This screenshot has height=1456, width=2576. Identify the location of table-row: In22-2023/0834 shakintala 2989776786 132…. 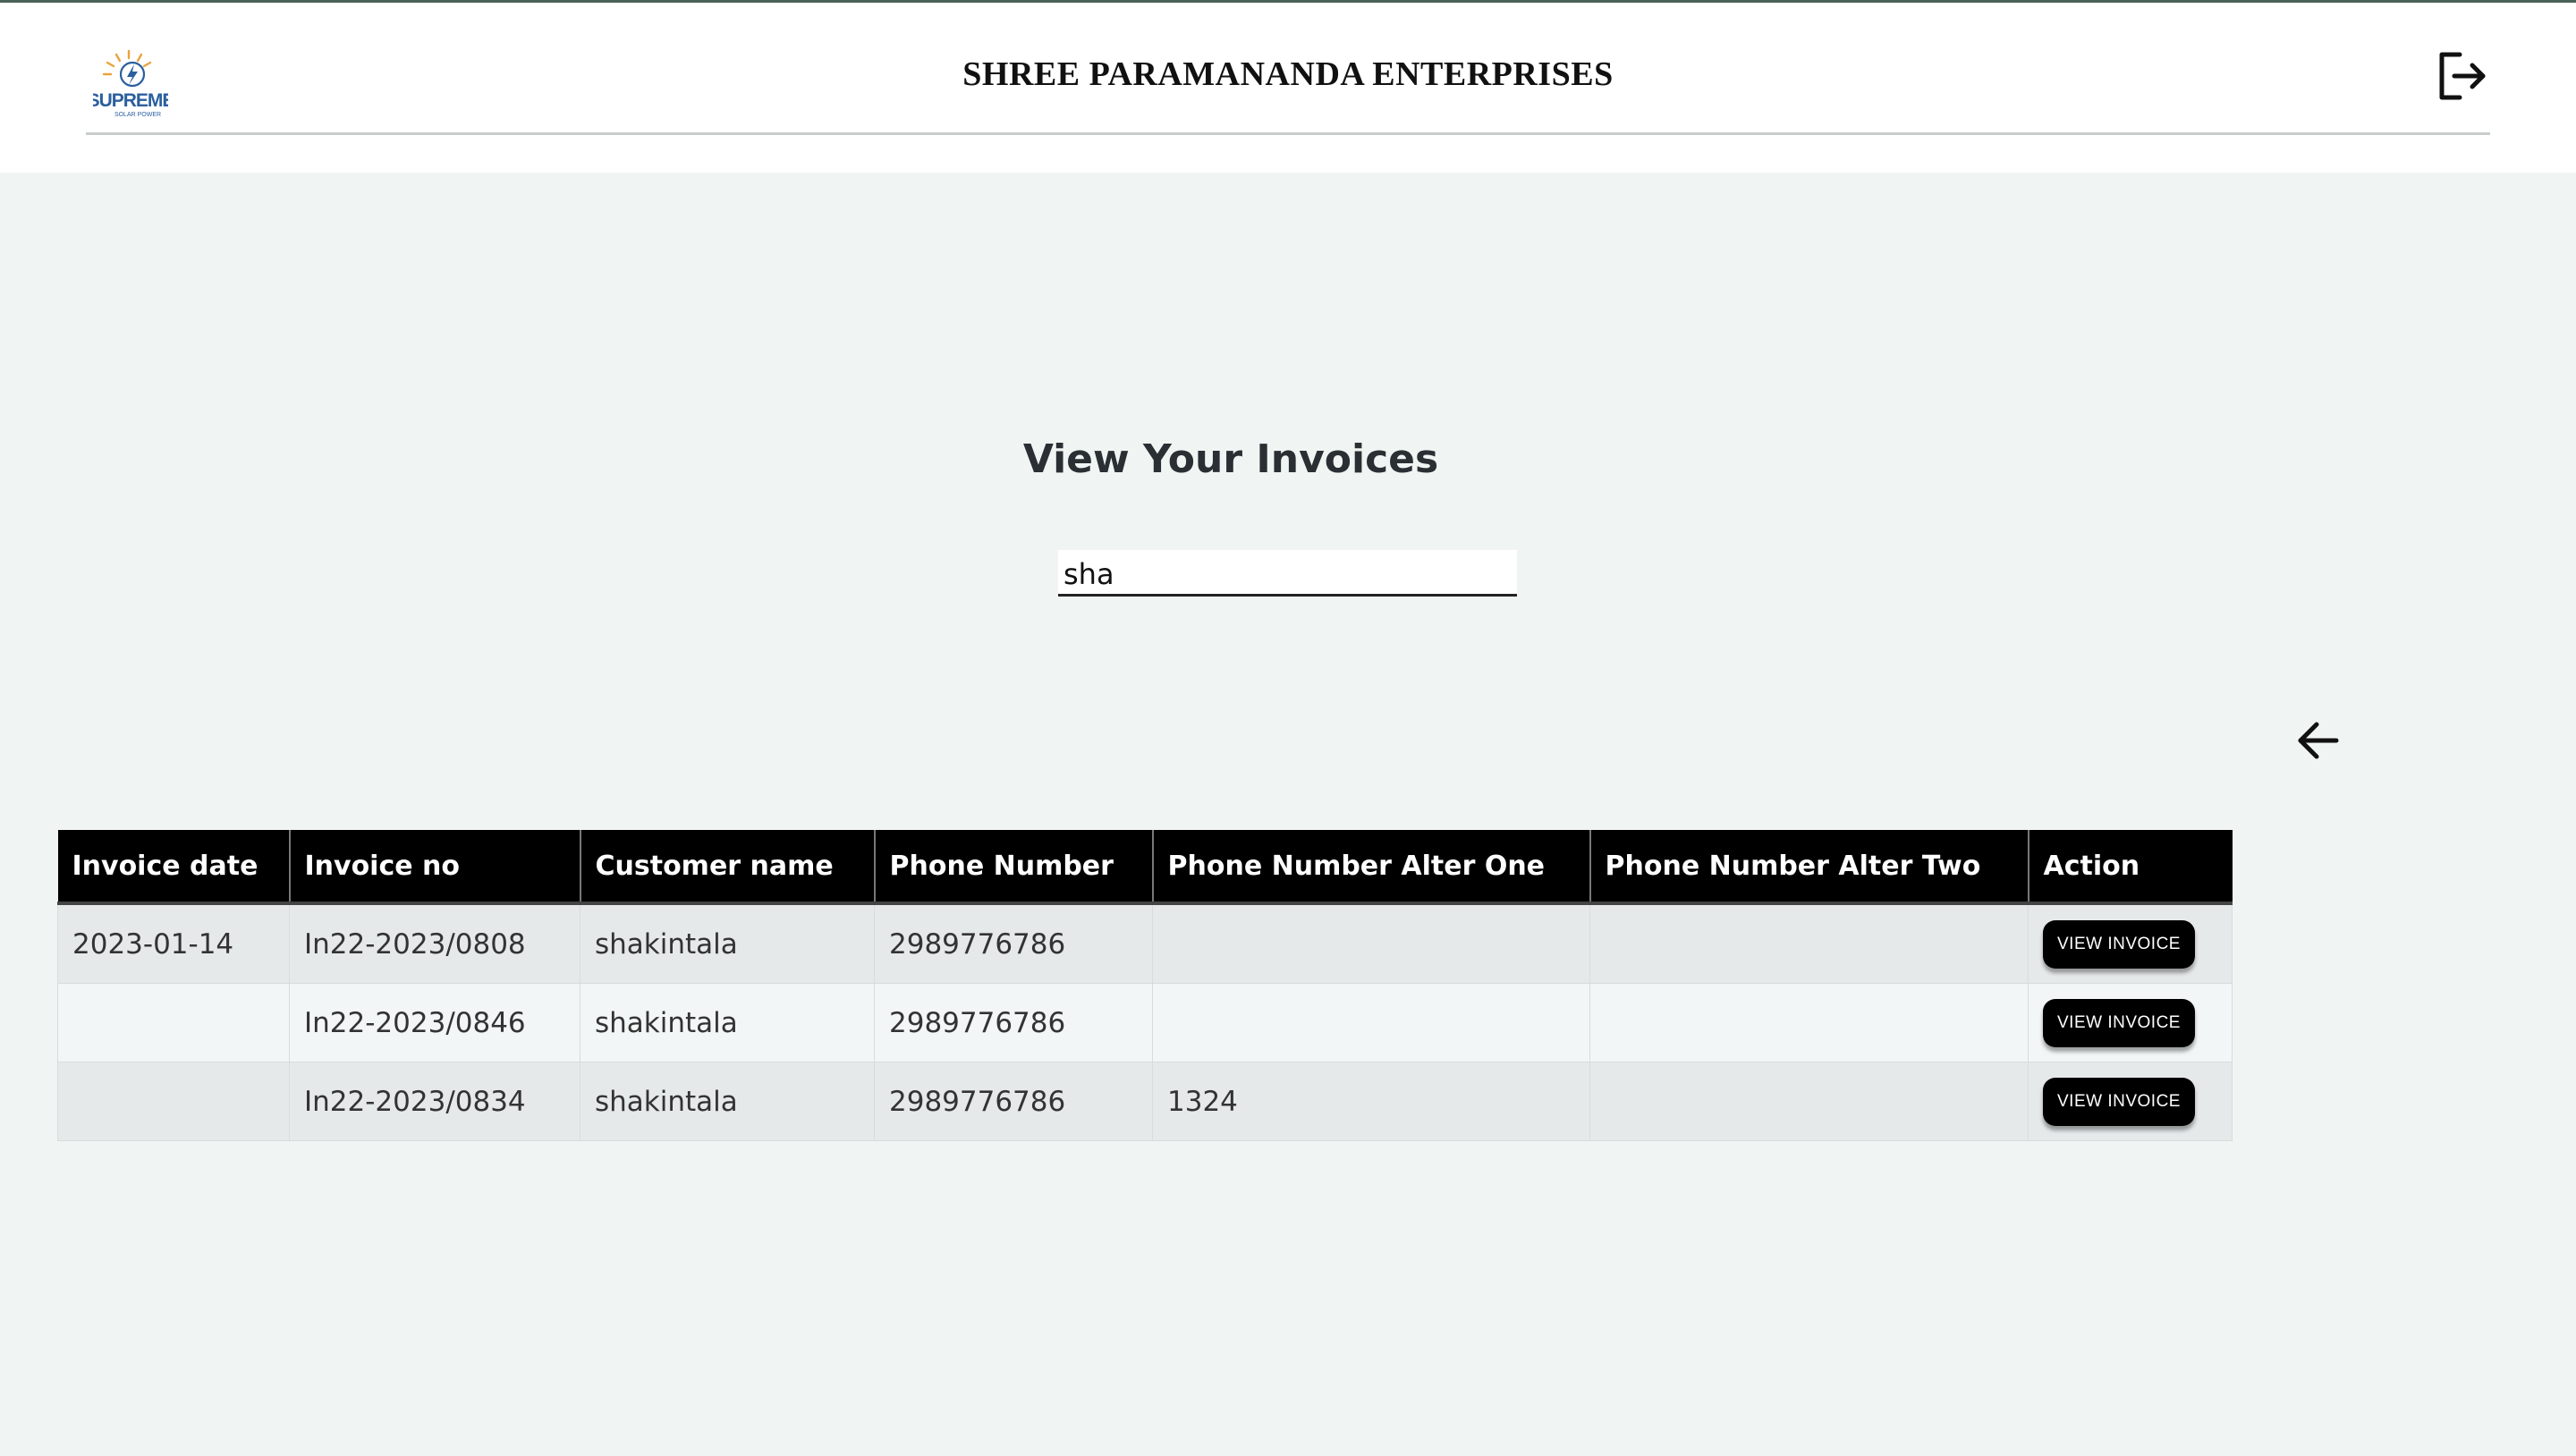
(1145, 1101).